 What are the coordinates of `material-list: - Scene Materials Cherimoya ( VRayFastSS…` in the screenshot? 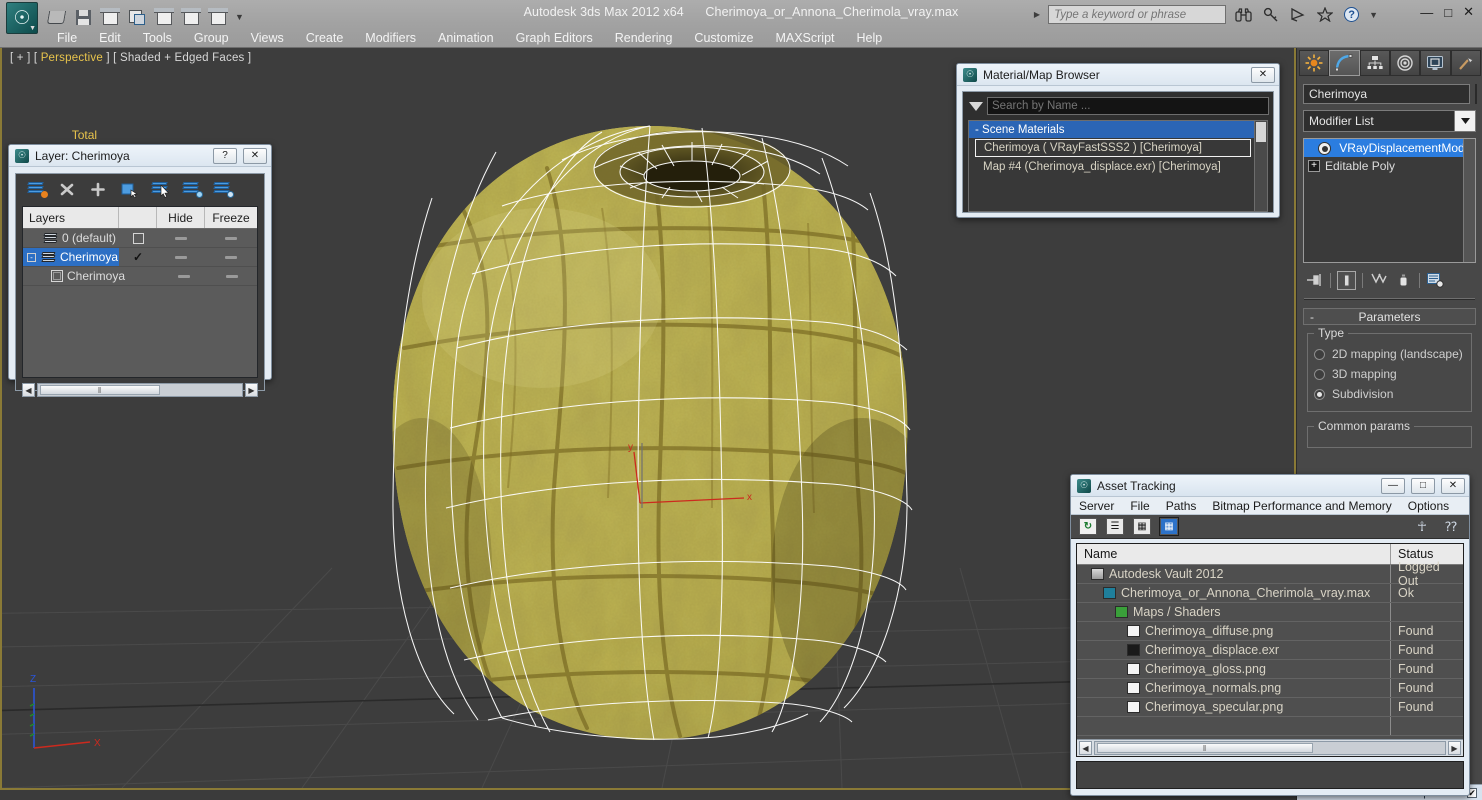 It's located at (1118, 166).